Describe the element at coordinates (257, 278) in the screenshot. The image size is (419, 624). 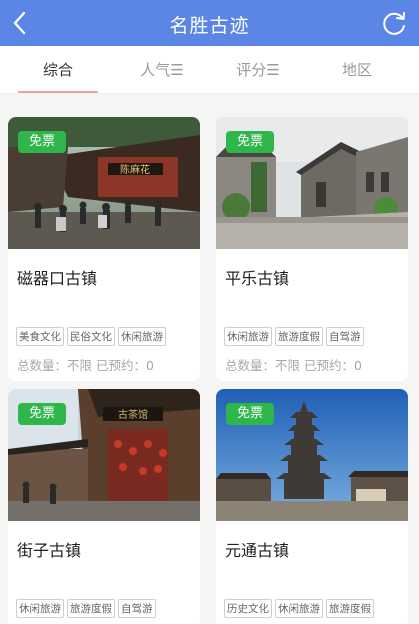
I see `scenic-title: 平乐古镇` at that location.